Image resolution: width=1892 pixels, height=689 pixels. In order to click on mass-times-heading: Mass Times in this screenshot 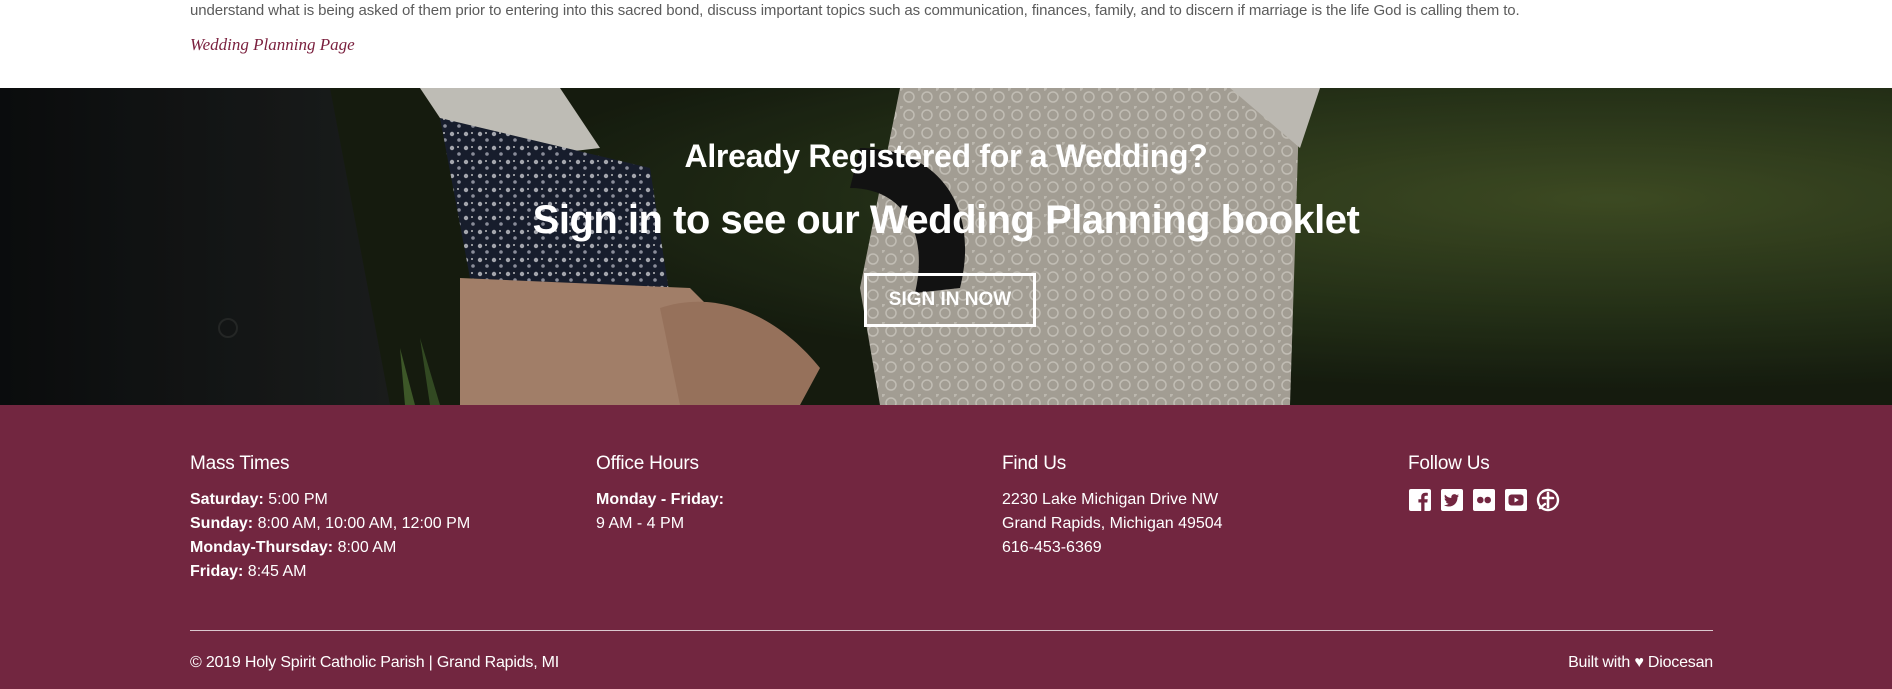, I will do `click(240, 463)`.